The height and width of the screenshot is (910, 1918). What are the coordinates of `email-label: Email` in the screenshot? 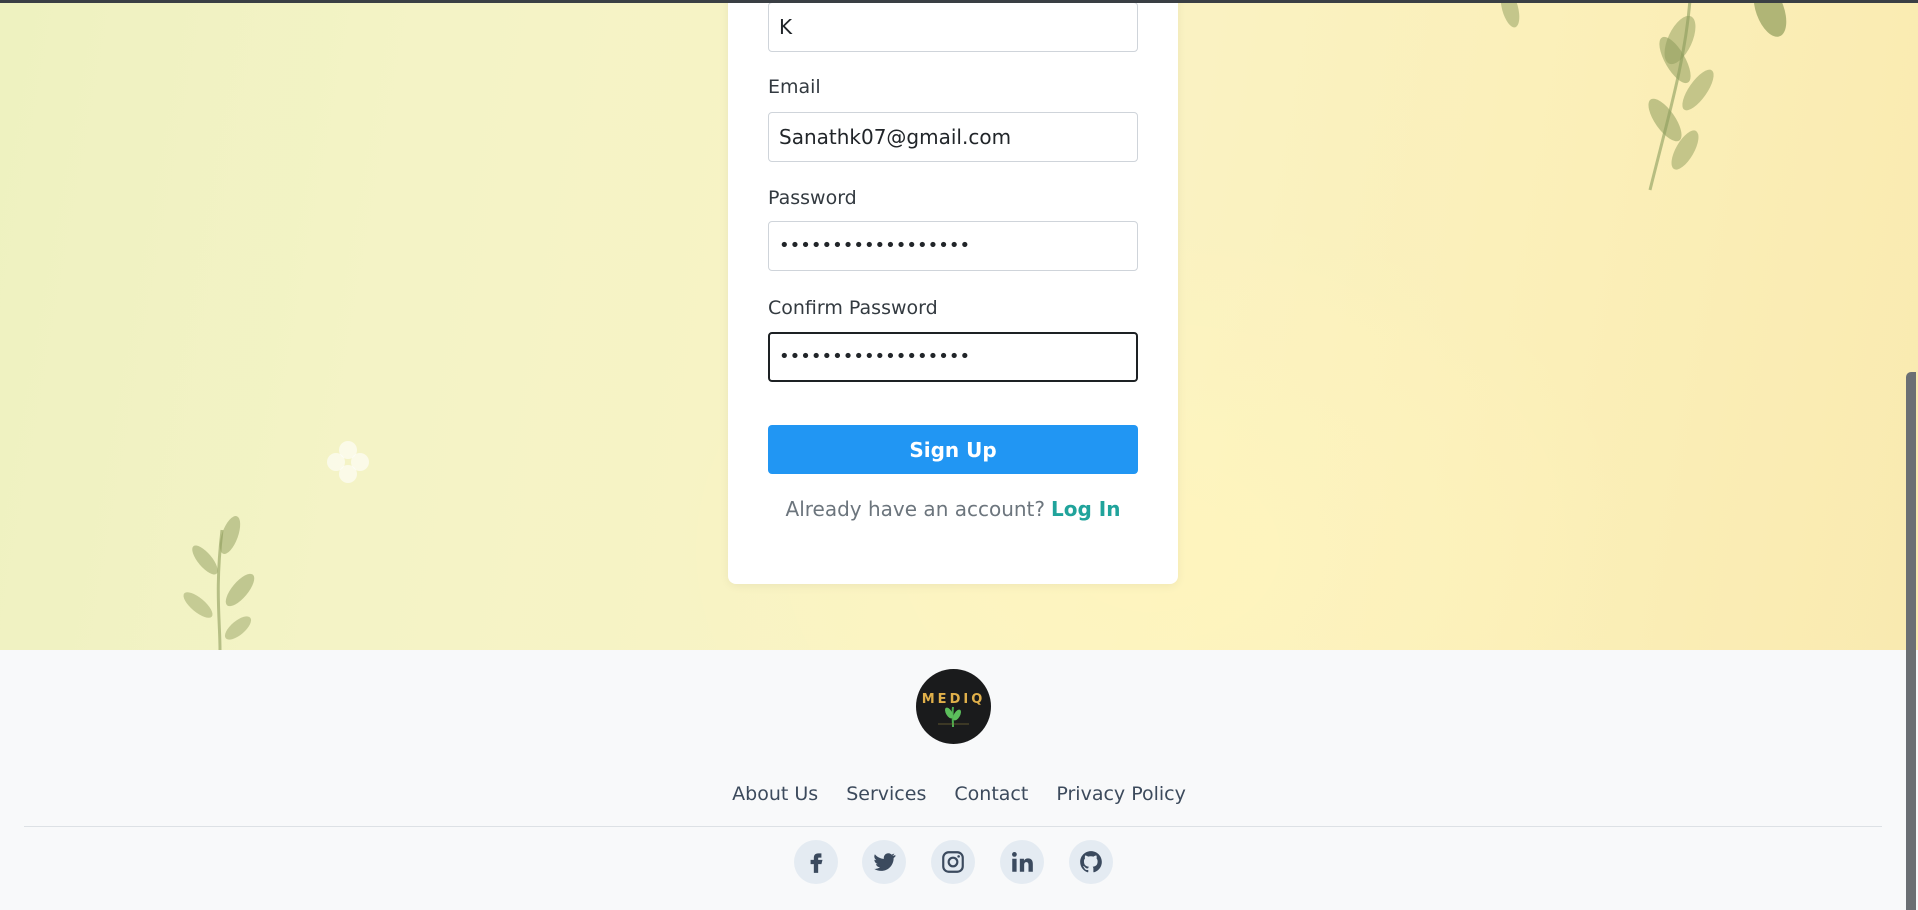 It's located at (794, 87).